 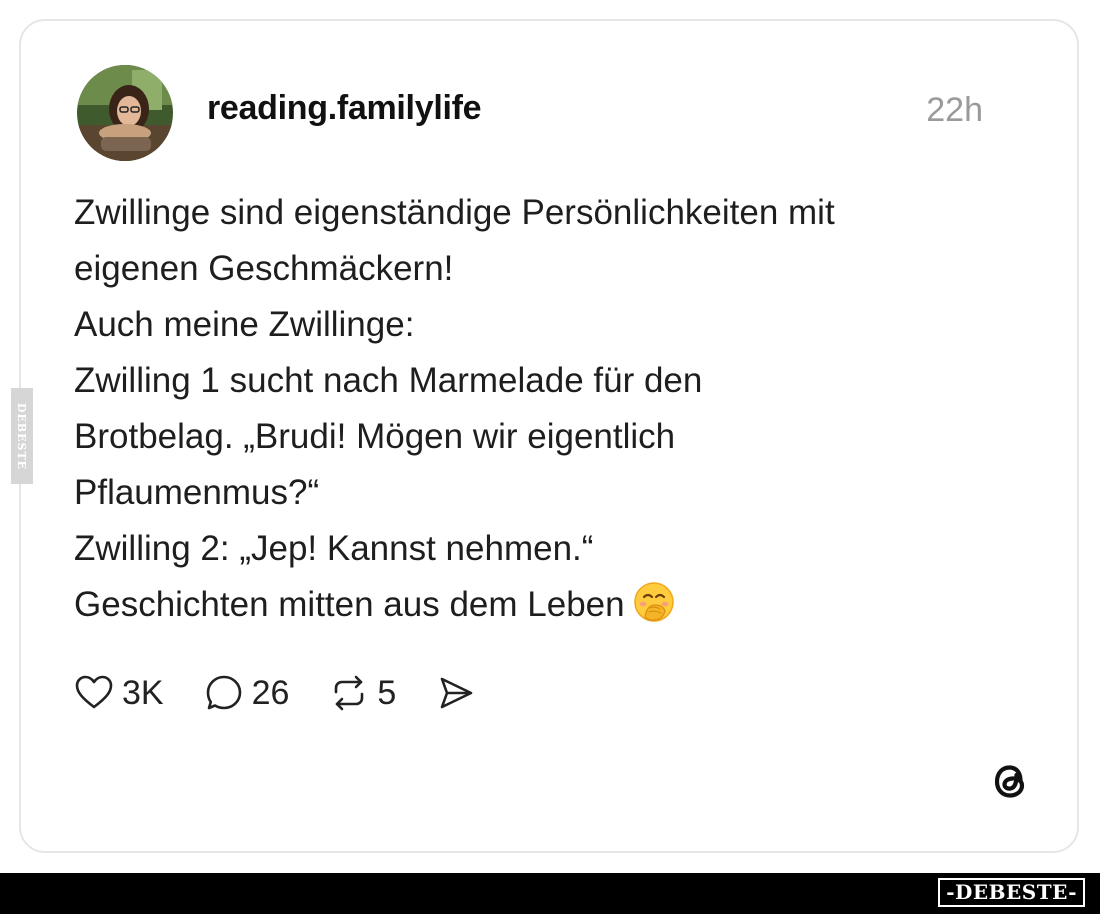 What do you see at coordinates (264, 268) in the screenshot?
I see `post-line: eigenen Geschmäckern!` at bounding box center [264, 268].